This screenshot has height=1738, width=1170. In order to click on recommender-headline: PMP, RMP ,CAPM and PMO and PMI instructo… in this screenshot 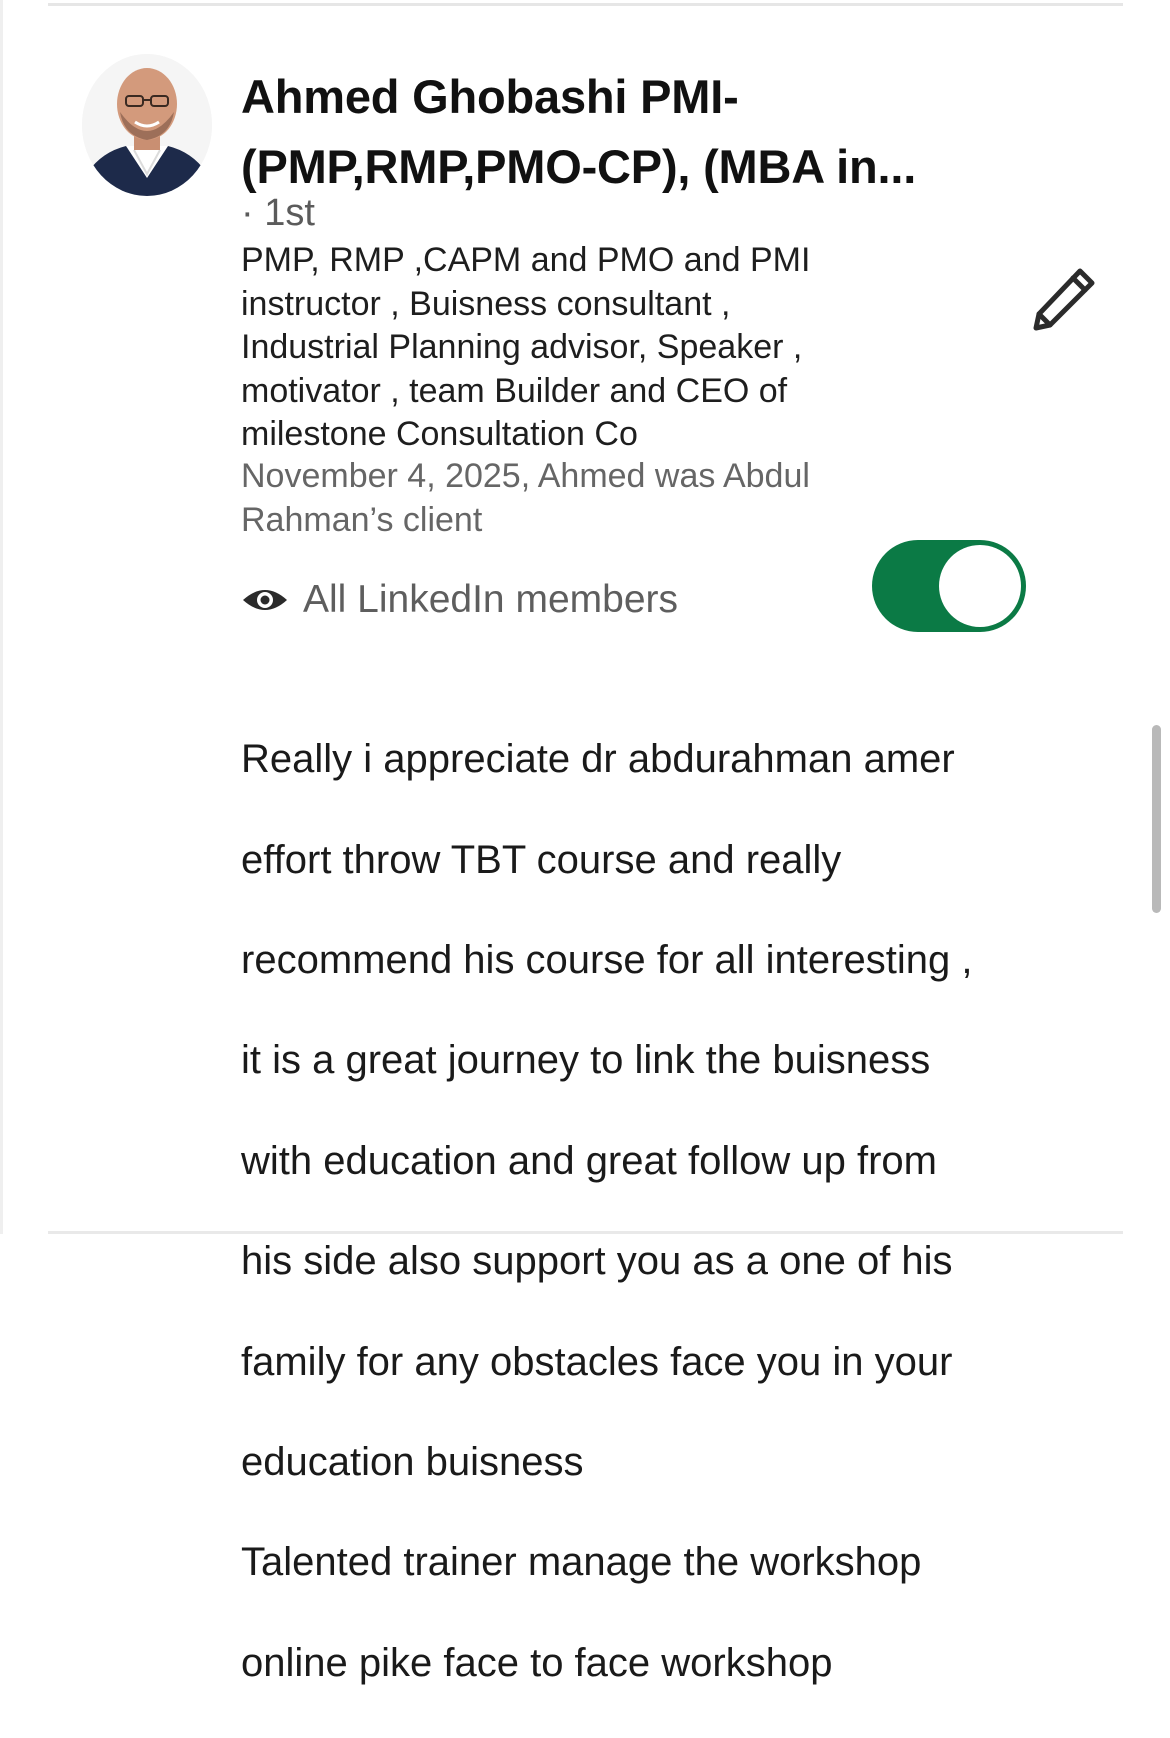, I will do `click(591, 348)`.